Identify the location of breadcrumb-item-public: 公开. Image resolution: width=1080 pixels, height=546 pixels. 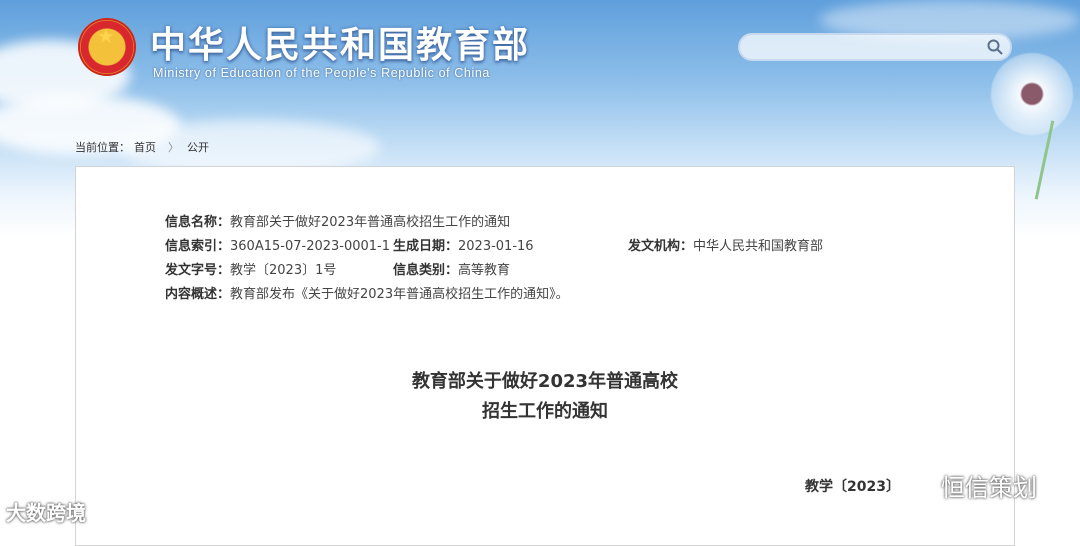
(198, 147).